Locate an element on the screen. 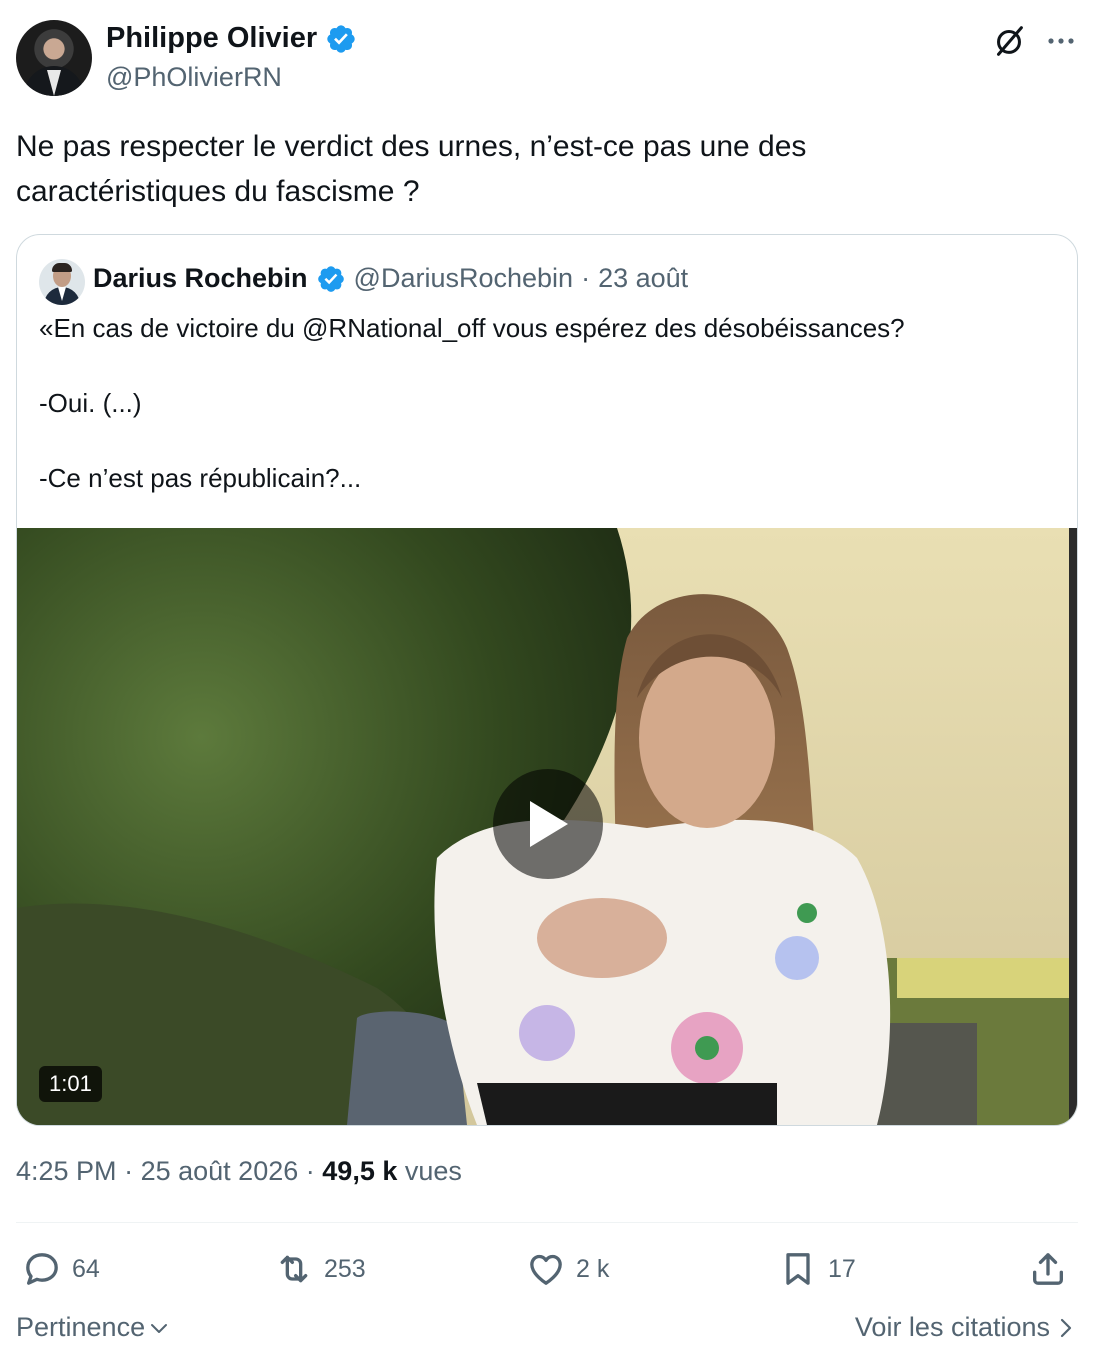 The image size is (1098, 1355). sort-label: Pertinence is located at coordinates (81, 1327).